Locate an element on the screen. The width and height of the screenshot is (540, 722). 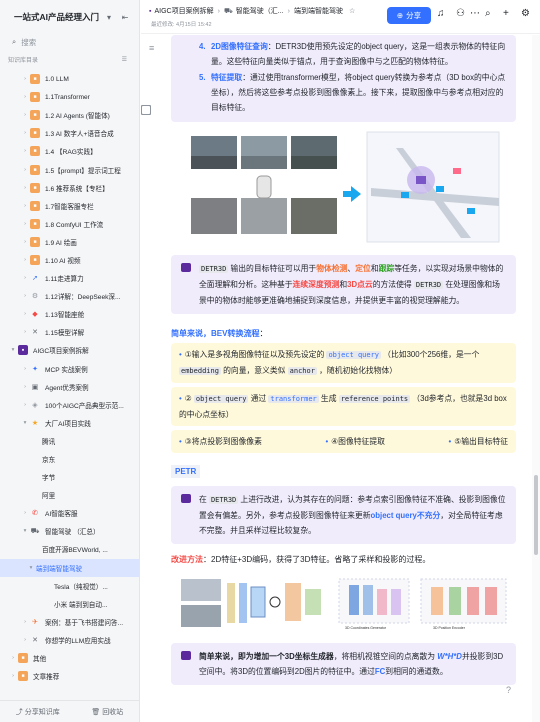
search-icon: ⌕ is located at coordinates (488, 13).